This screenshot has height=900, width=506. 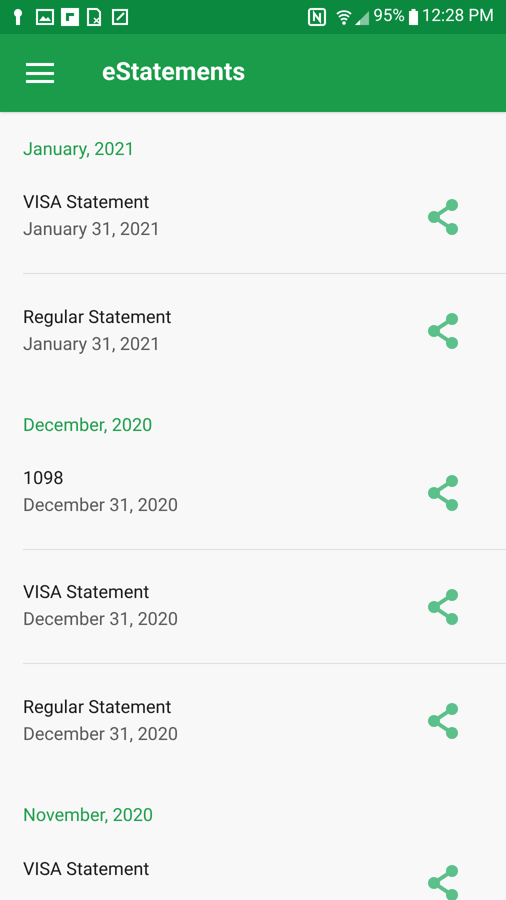 What do you see at coordinates (94, 17) in the screenshot?
I see `document-icon` at bounding box center [94, 17].